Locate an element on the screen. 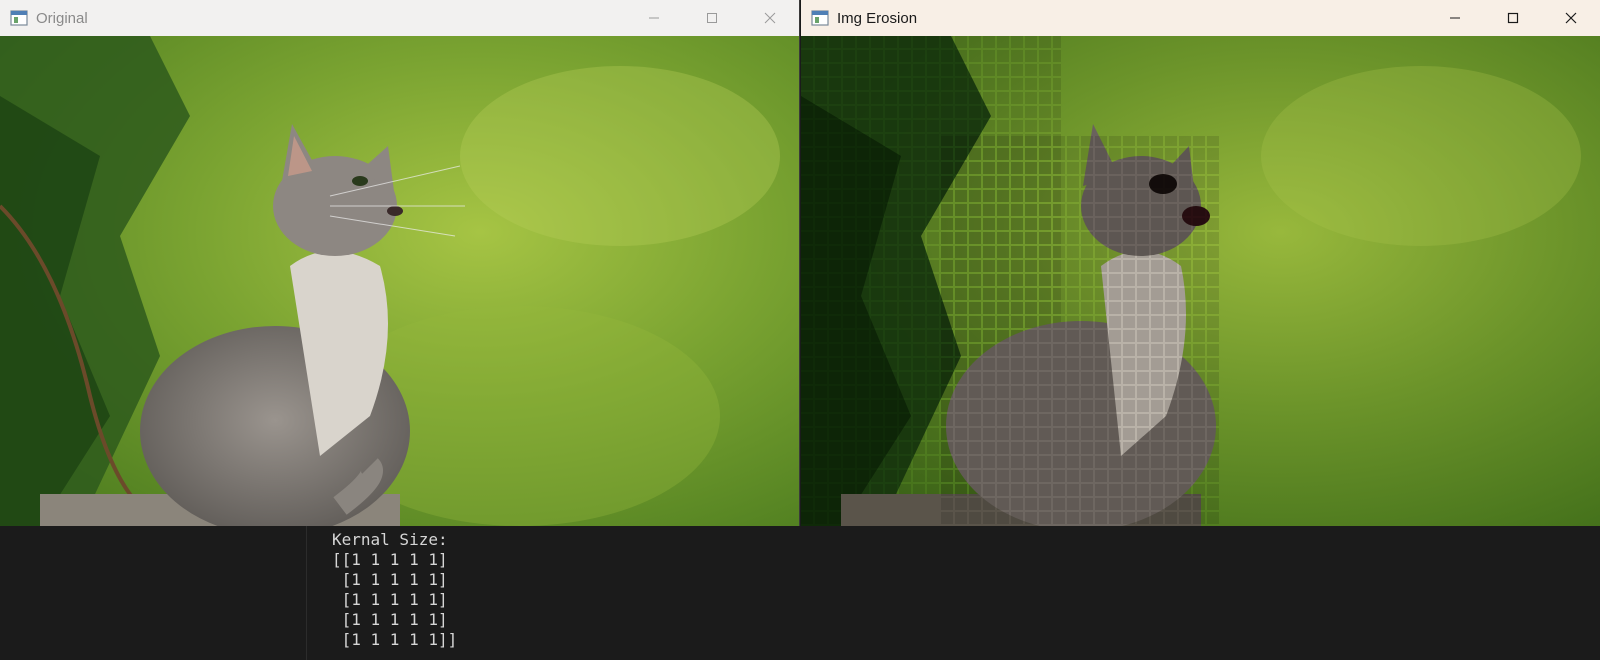 The width and height of the screenshot is (1600, 660). erosion-titlebar: Img Erosion is located at coordinates (1200, 18).